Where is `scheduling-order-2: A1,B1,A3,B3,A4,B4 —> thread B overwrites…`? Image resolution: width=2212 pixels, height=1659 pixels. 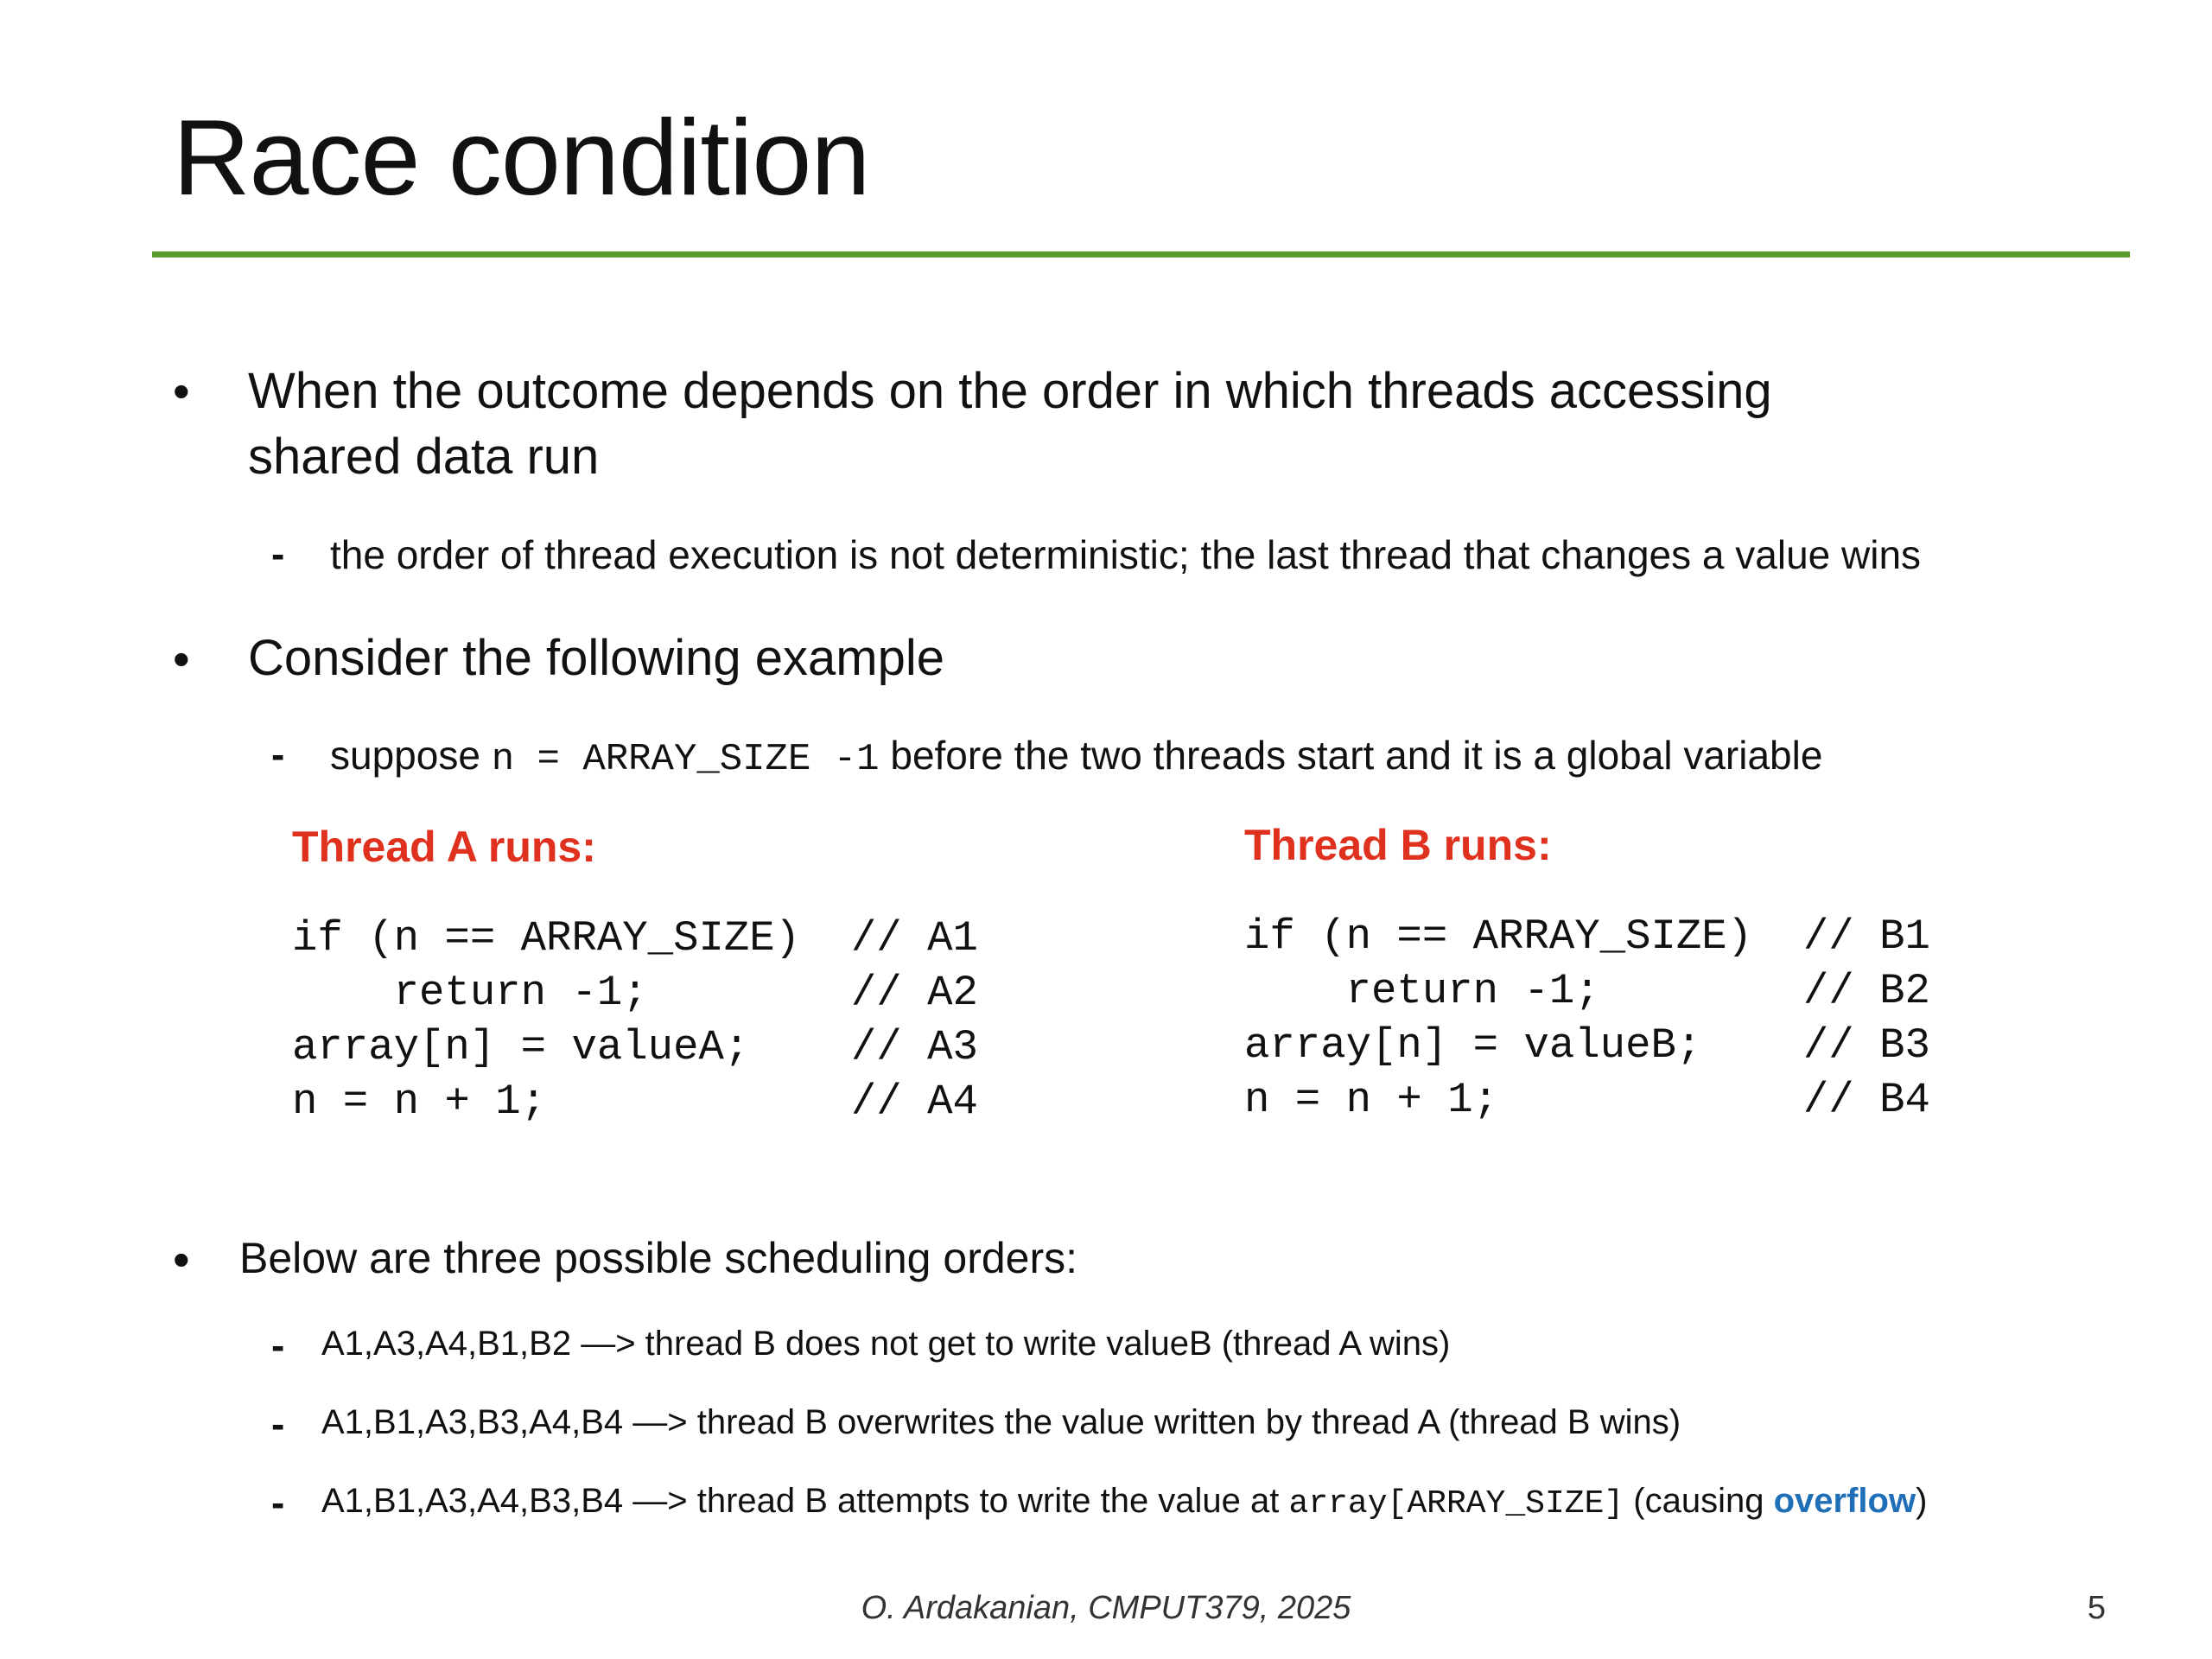 scheduling-order-2: A1,B1,A3,B3,A4,B4 —> thread B overwrites… is located at coordinates (1001, 1422).